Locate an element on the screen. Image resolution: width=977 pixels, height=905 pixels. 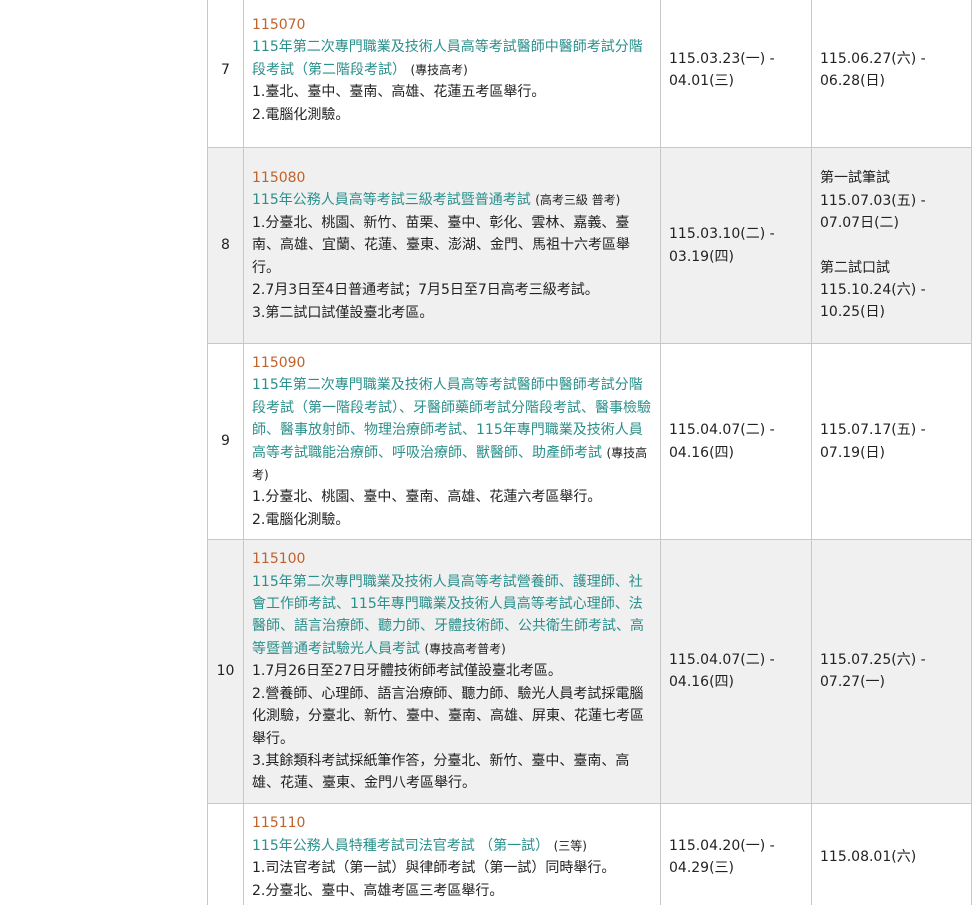
application-period-cell: 115.03.10(二) - 03.19(四) is located at coordinates (736, 245).